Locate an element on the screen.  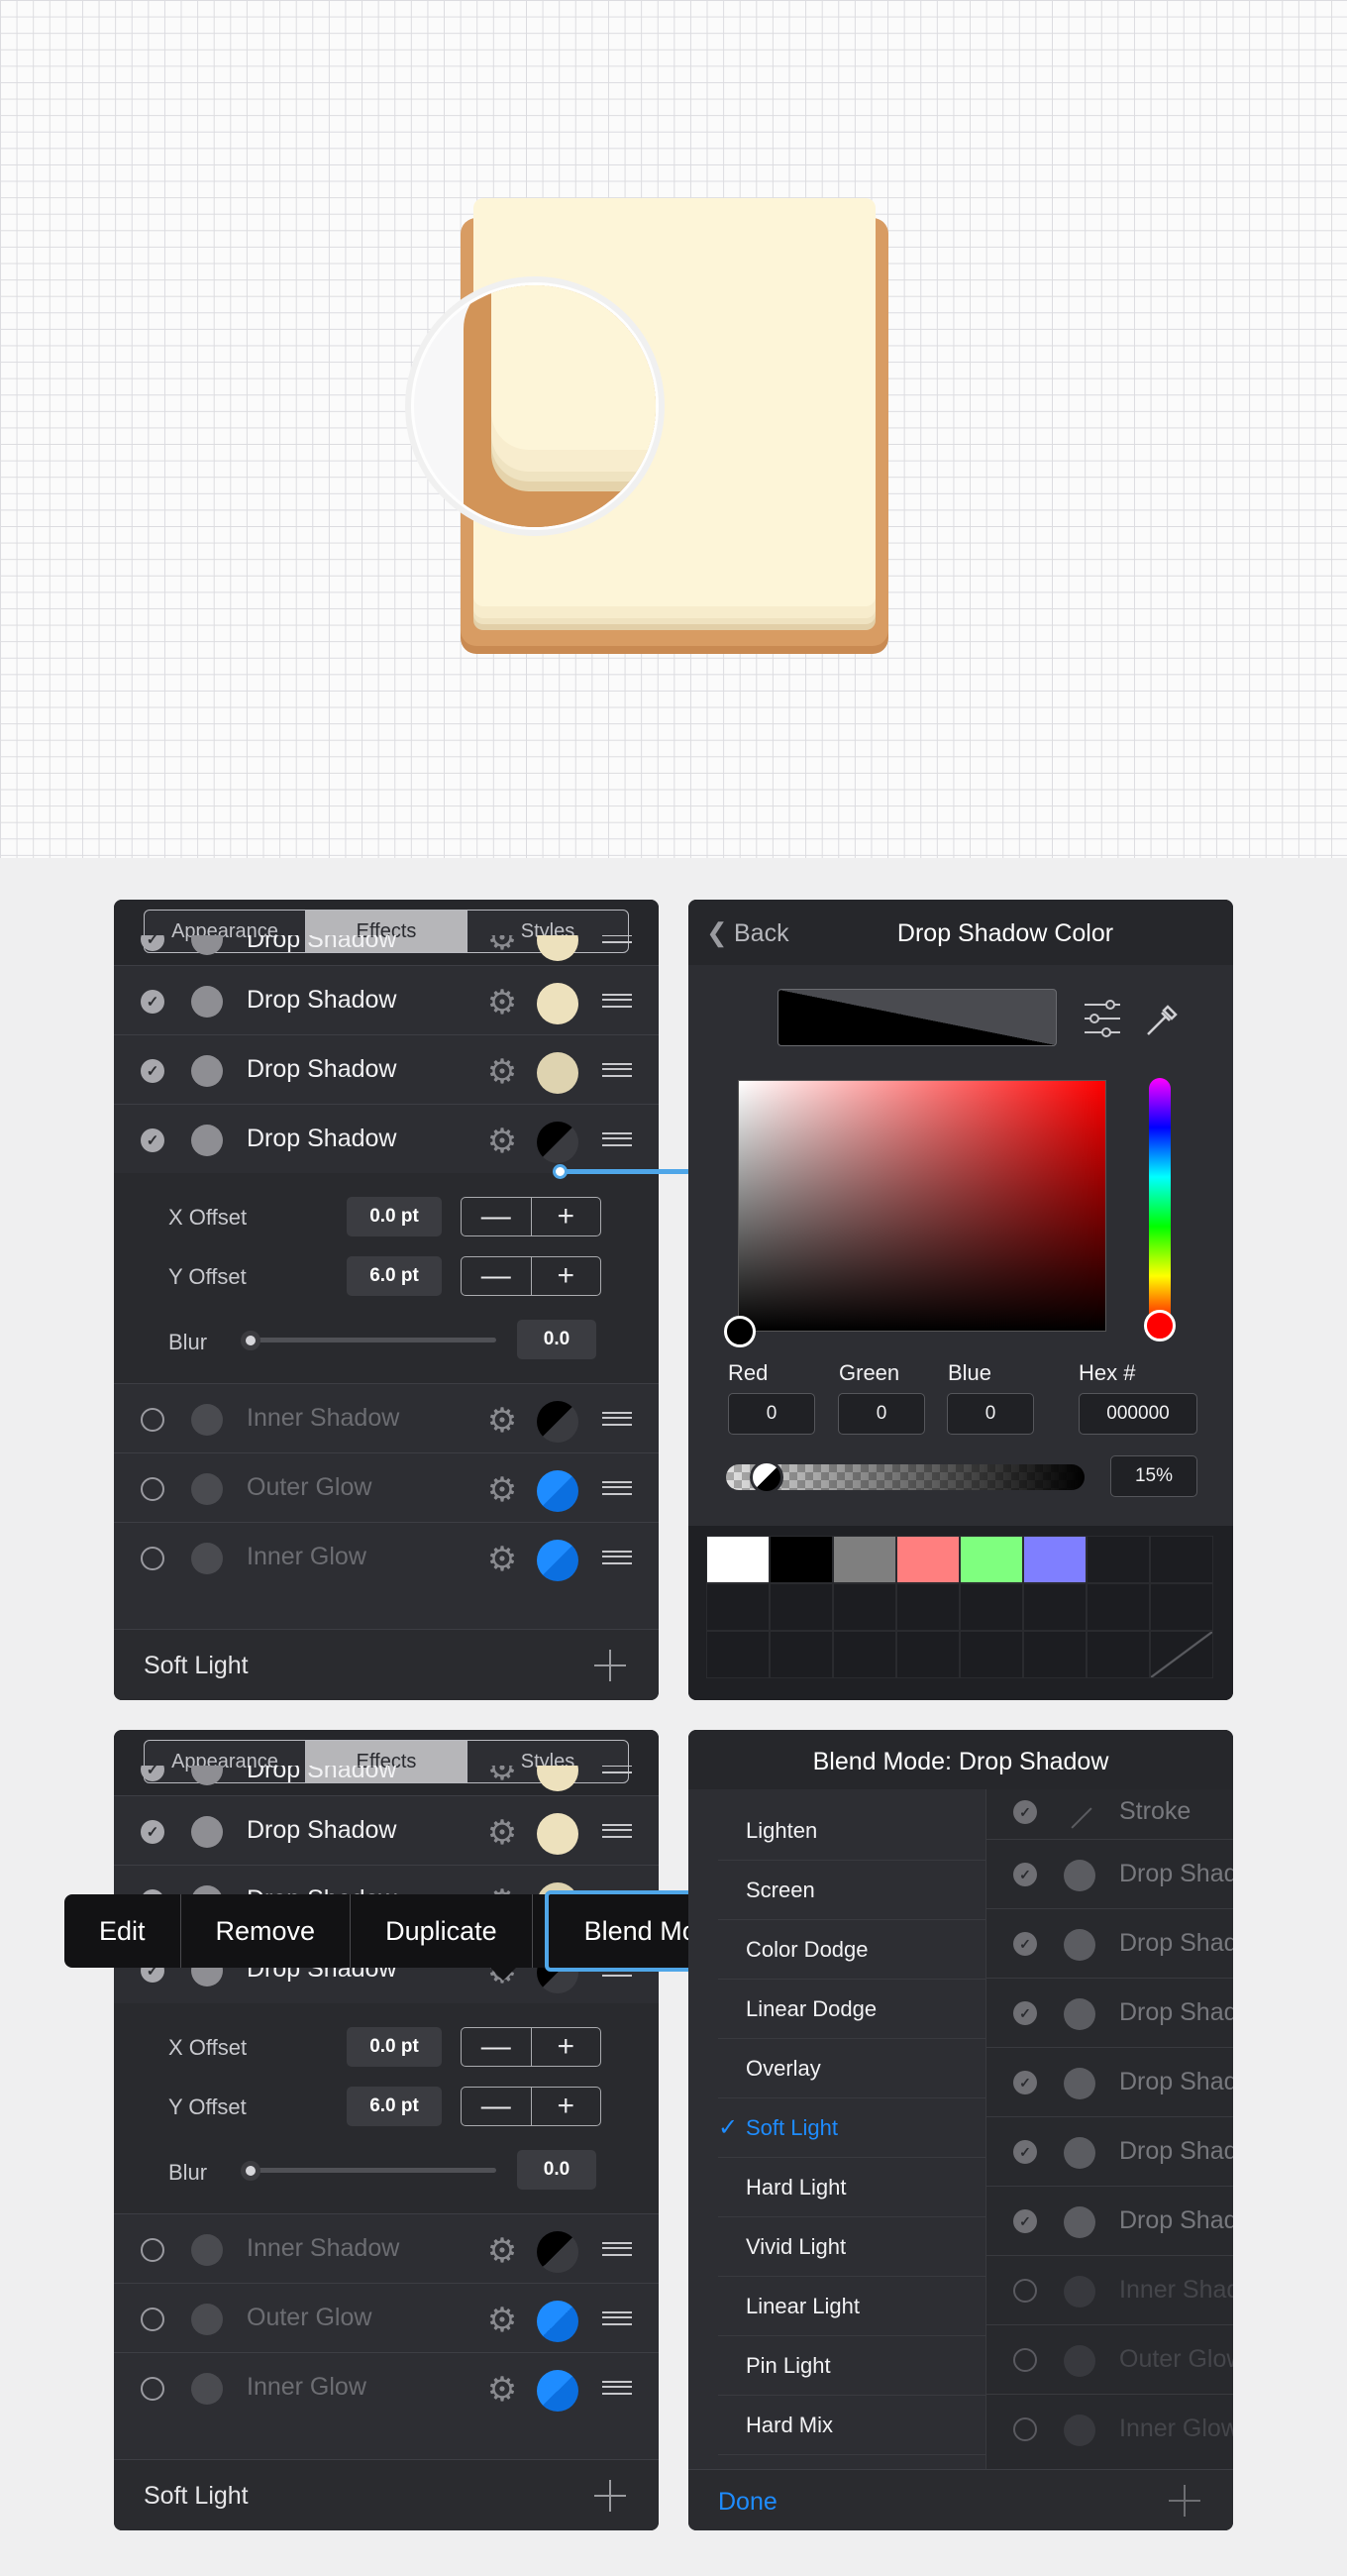
blend-mode-option: Pin Light is located at coordinates (852, 2366).